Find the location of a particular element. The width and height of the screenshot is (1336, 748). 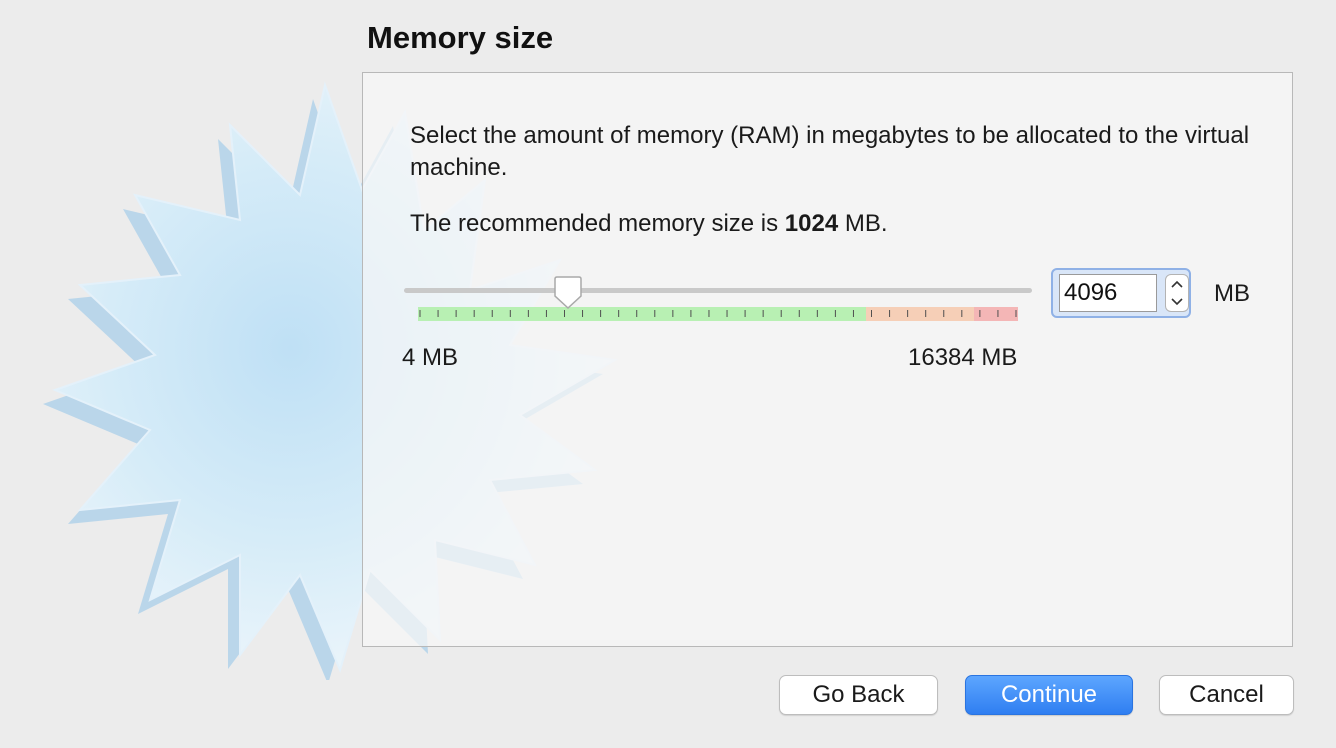

memory-slider-track is located at coordinates (718, 290).